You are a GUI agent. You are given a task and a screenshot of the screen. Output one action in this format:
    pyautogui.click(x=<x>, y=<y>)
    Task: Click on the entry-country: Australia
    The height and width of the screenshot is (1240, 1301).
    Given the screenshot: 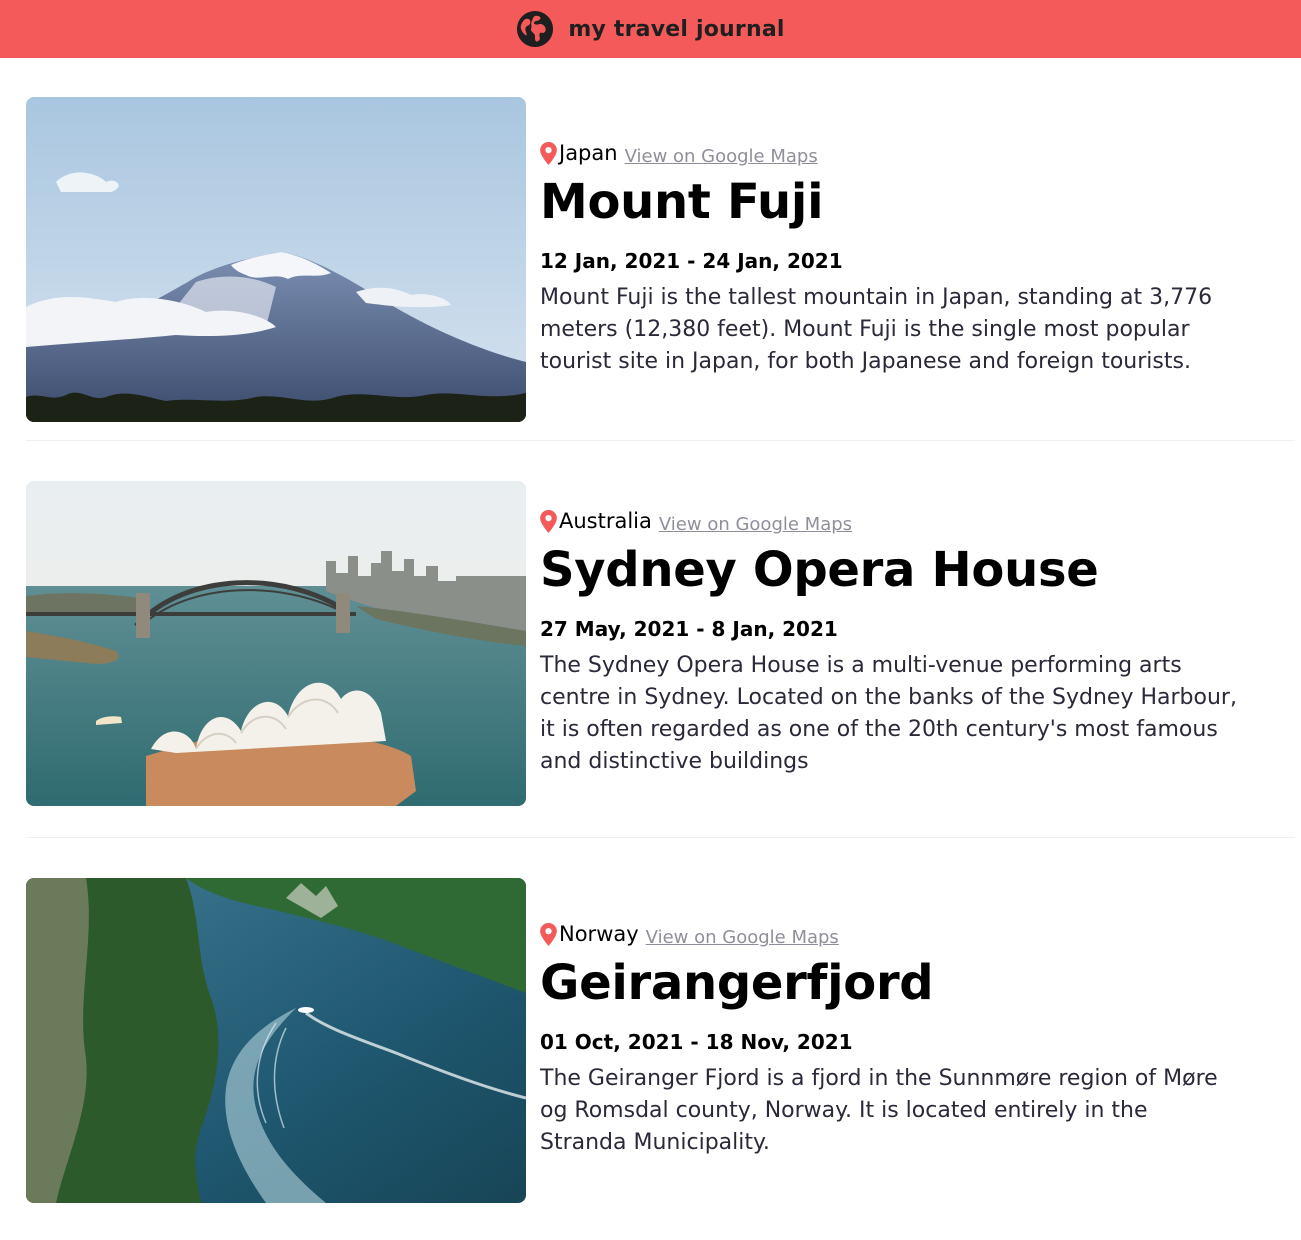 What is the action you would take?
    pyautogui.click(x=605, y=521)
    